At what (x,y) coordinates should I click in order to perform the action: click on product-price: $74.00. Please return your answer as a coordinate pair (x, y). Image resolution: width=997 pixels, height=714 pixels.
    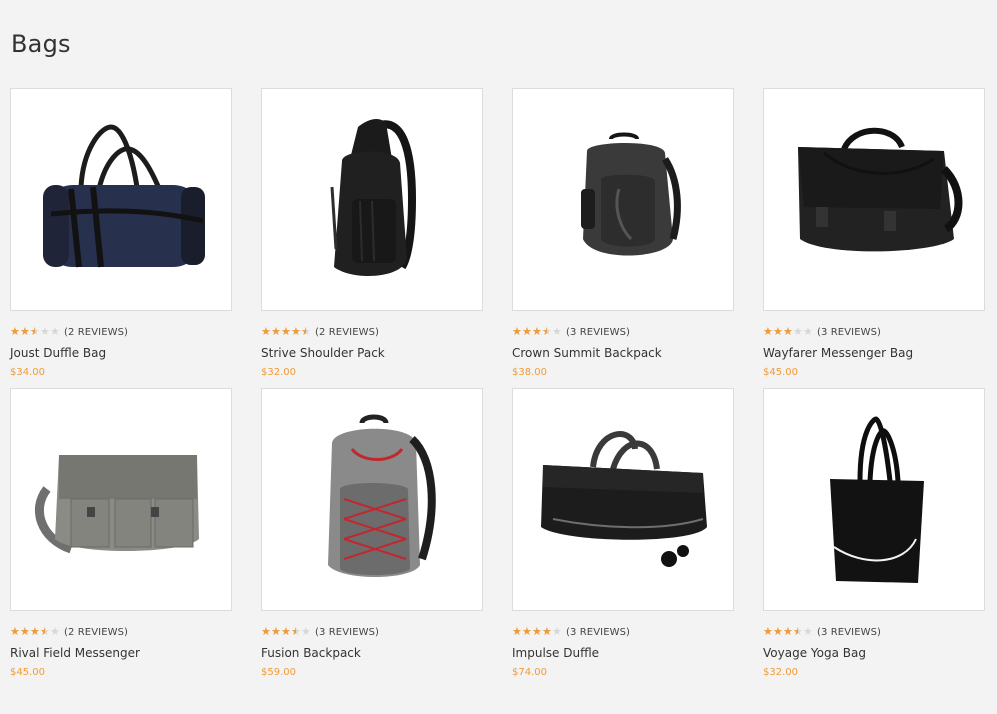
    Looking at the image, I should click on (529, 672).